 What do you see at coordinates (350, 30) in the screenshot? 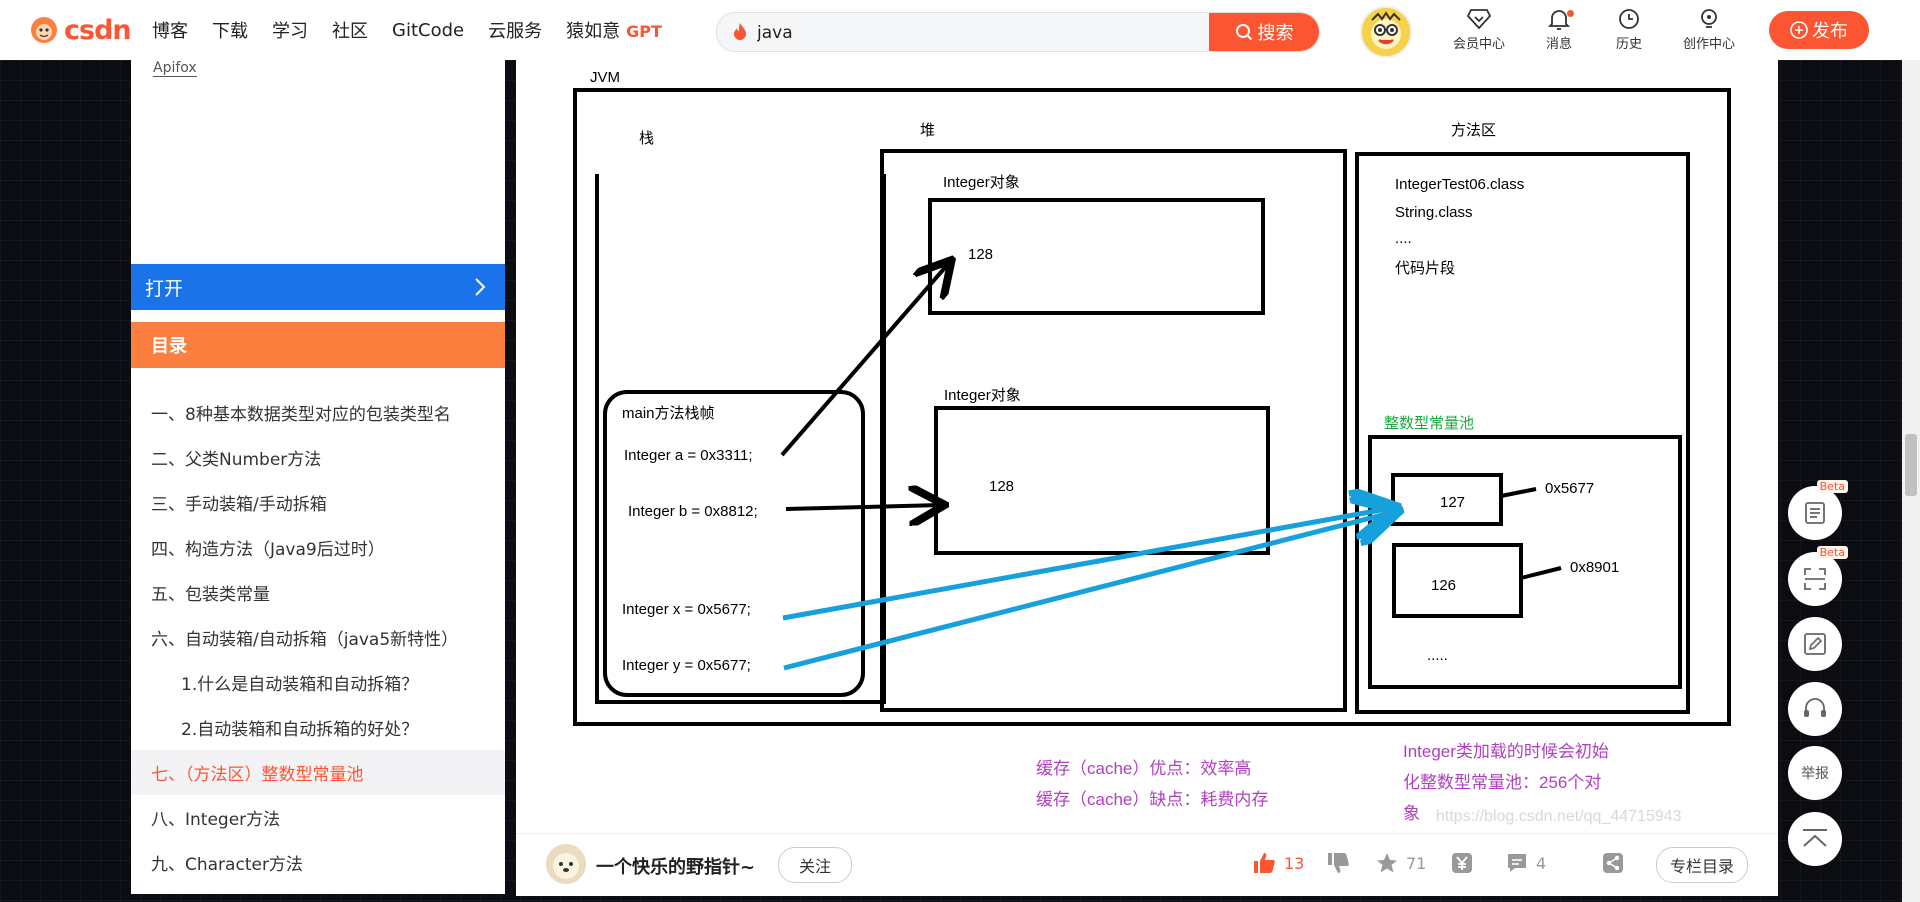
I see `nav-community: 社区` at bounding box center [350, 30].